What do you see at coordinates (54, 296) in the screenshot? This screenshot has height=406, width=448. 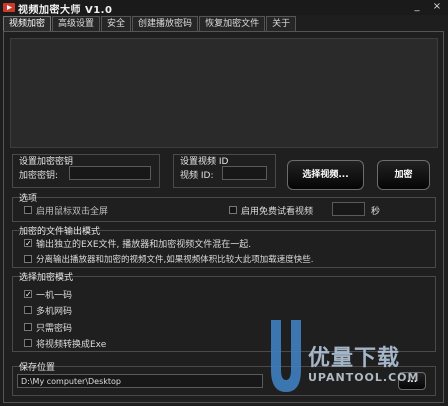 I see `one-machine-one-code-label: 一机一码` at bounding box center [54, 296].